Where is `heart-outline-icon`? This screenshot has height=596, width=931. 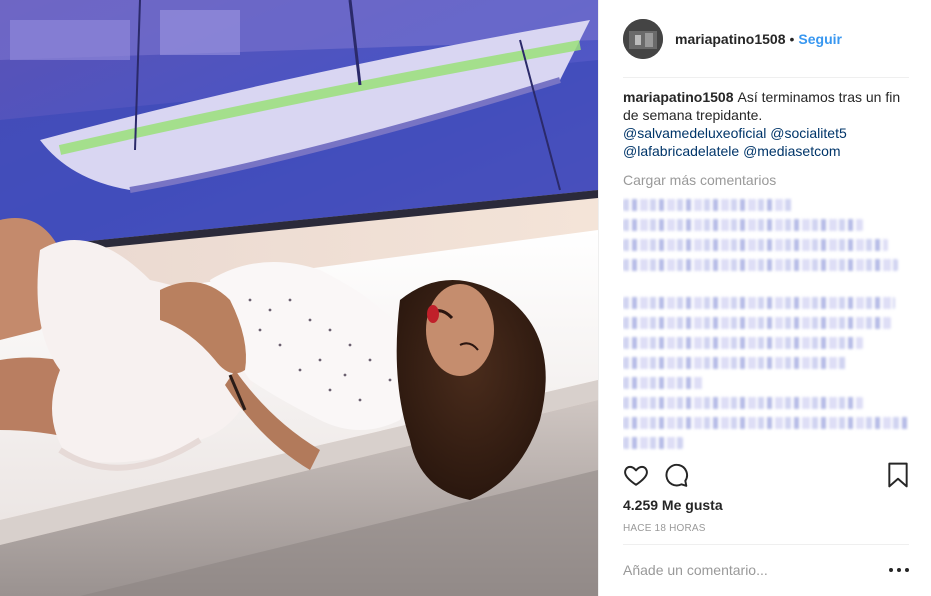 heart-outline-icon is located at coordinates (636, 477).